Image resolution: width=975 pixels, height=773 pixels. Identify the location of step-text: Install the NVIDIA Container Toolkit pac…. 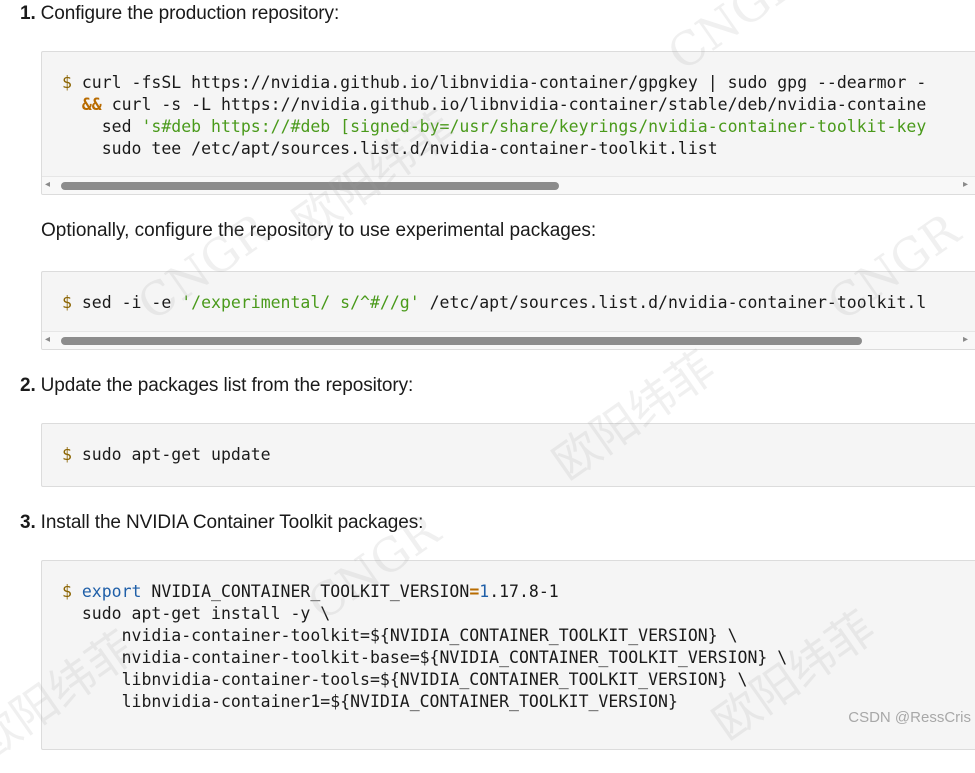
(232, 522).